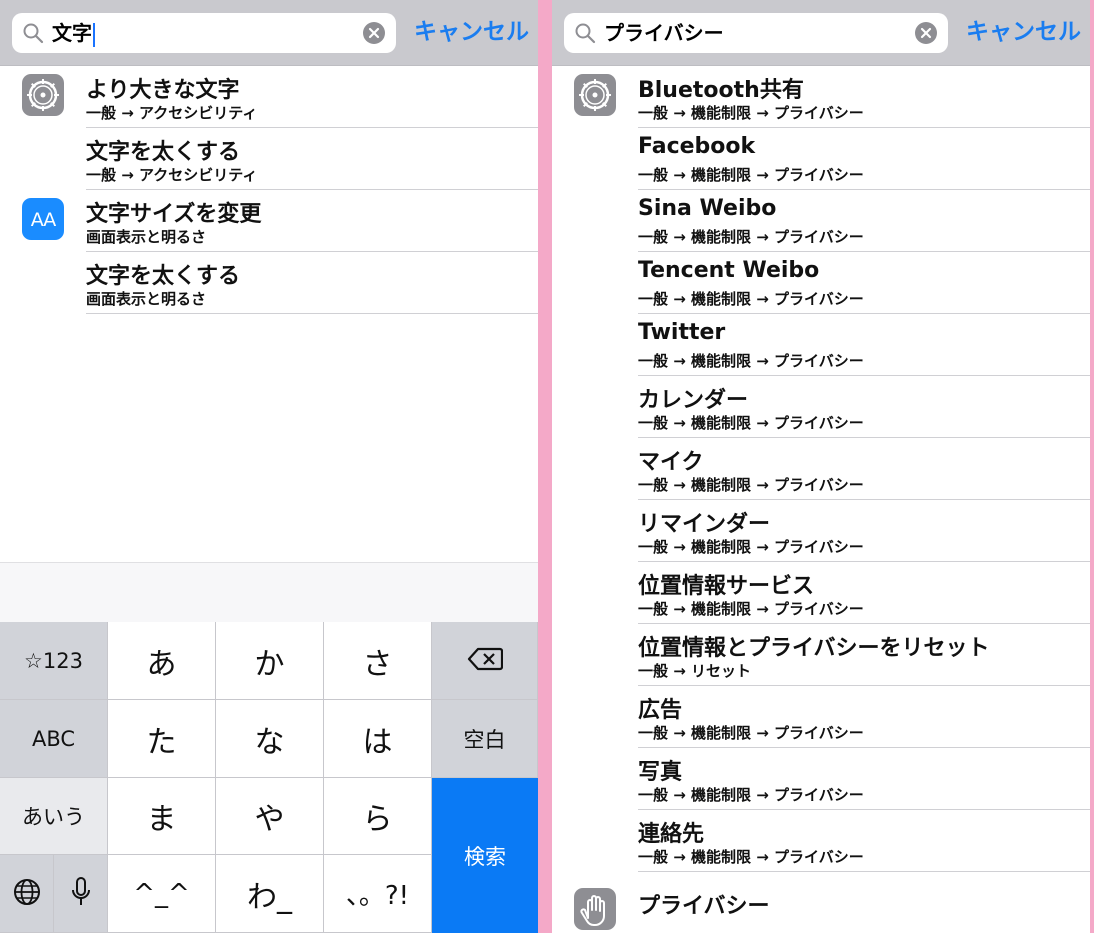  Describe the element at coordinates (162, 661) in the screenshot. I see `key-a: あ` at that location.